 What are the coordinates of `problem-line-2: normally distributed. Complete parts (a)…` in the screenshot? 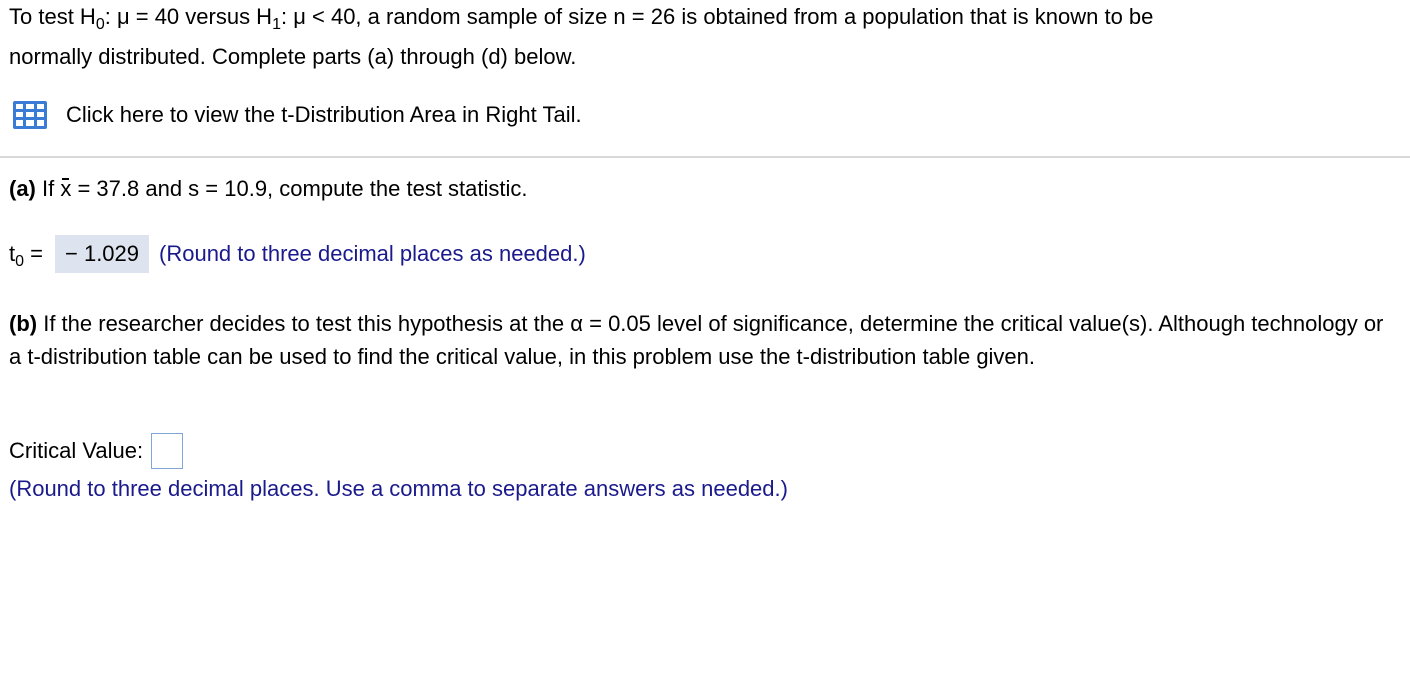 It's located at (293, 56).